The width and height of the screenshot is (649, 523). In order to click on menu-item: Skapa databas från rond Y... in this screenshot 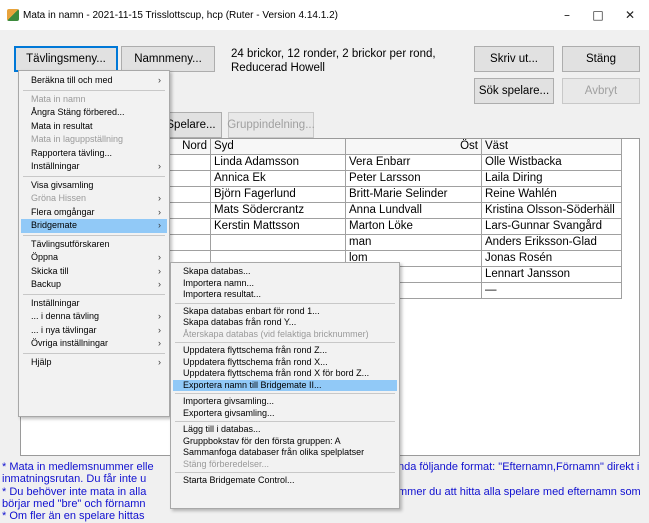, I will do `click(285, 323)`.